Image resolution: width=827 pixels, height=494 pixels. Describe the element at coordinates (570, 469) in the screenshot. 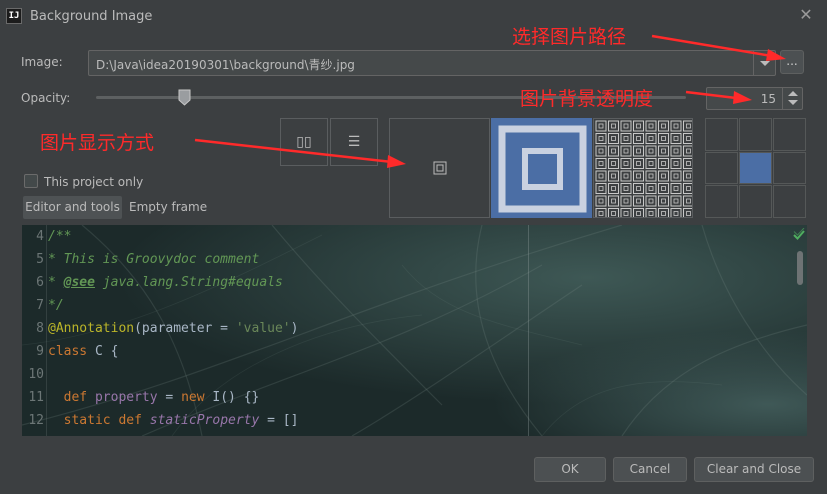

I see `ok-button: OK` at that location.